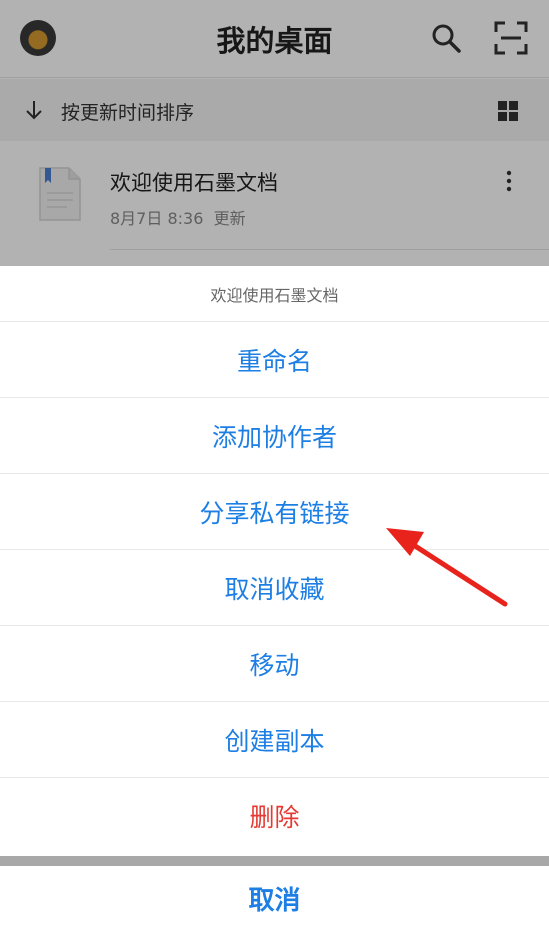  I want to click on duplicate-button: 创建副本, so click(274, 740).